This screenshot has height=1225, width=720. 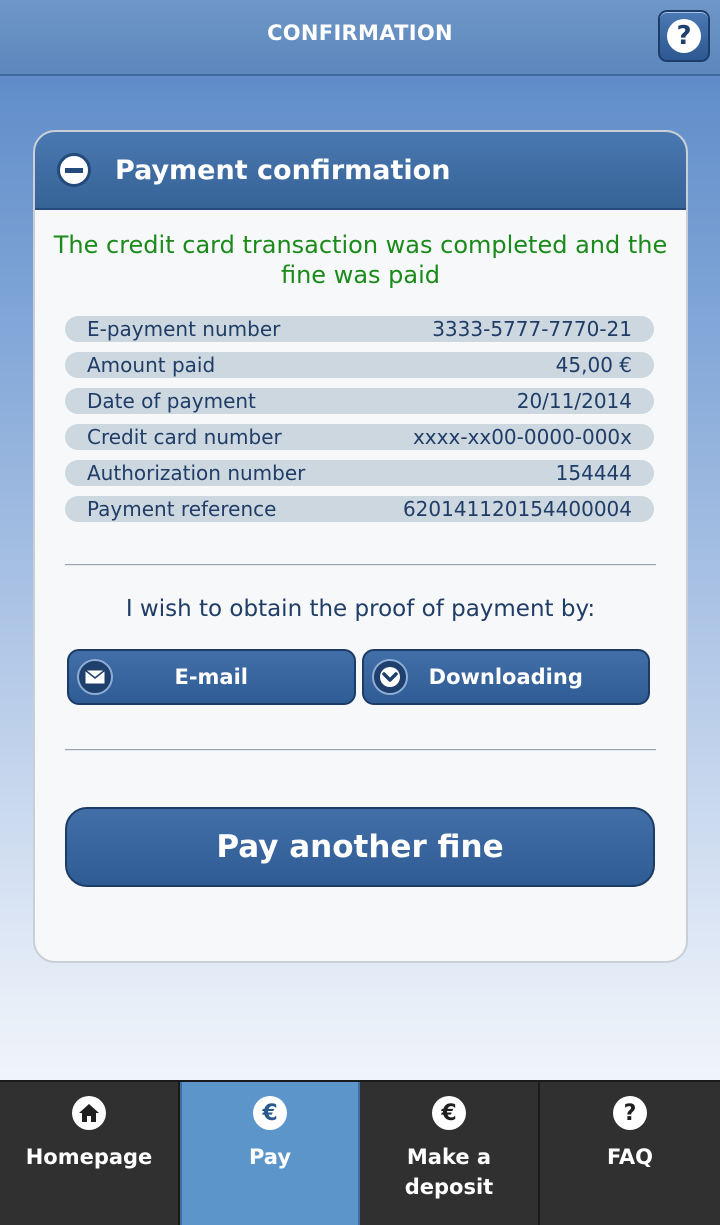 I want to click on detail-label: Date of payment, so click(x=171, y=401).